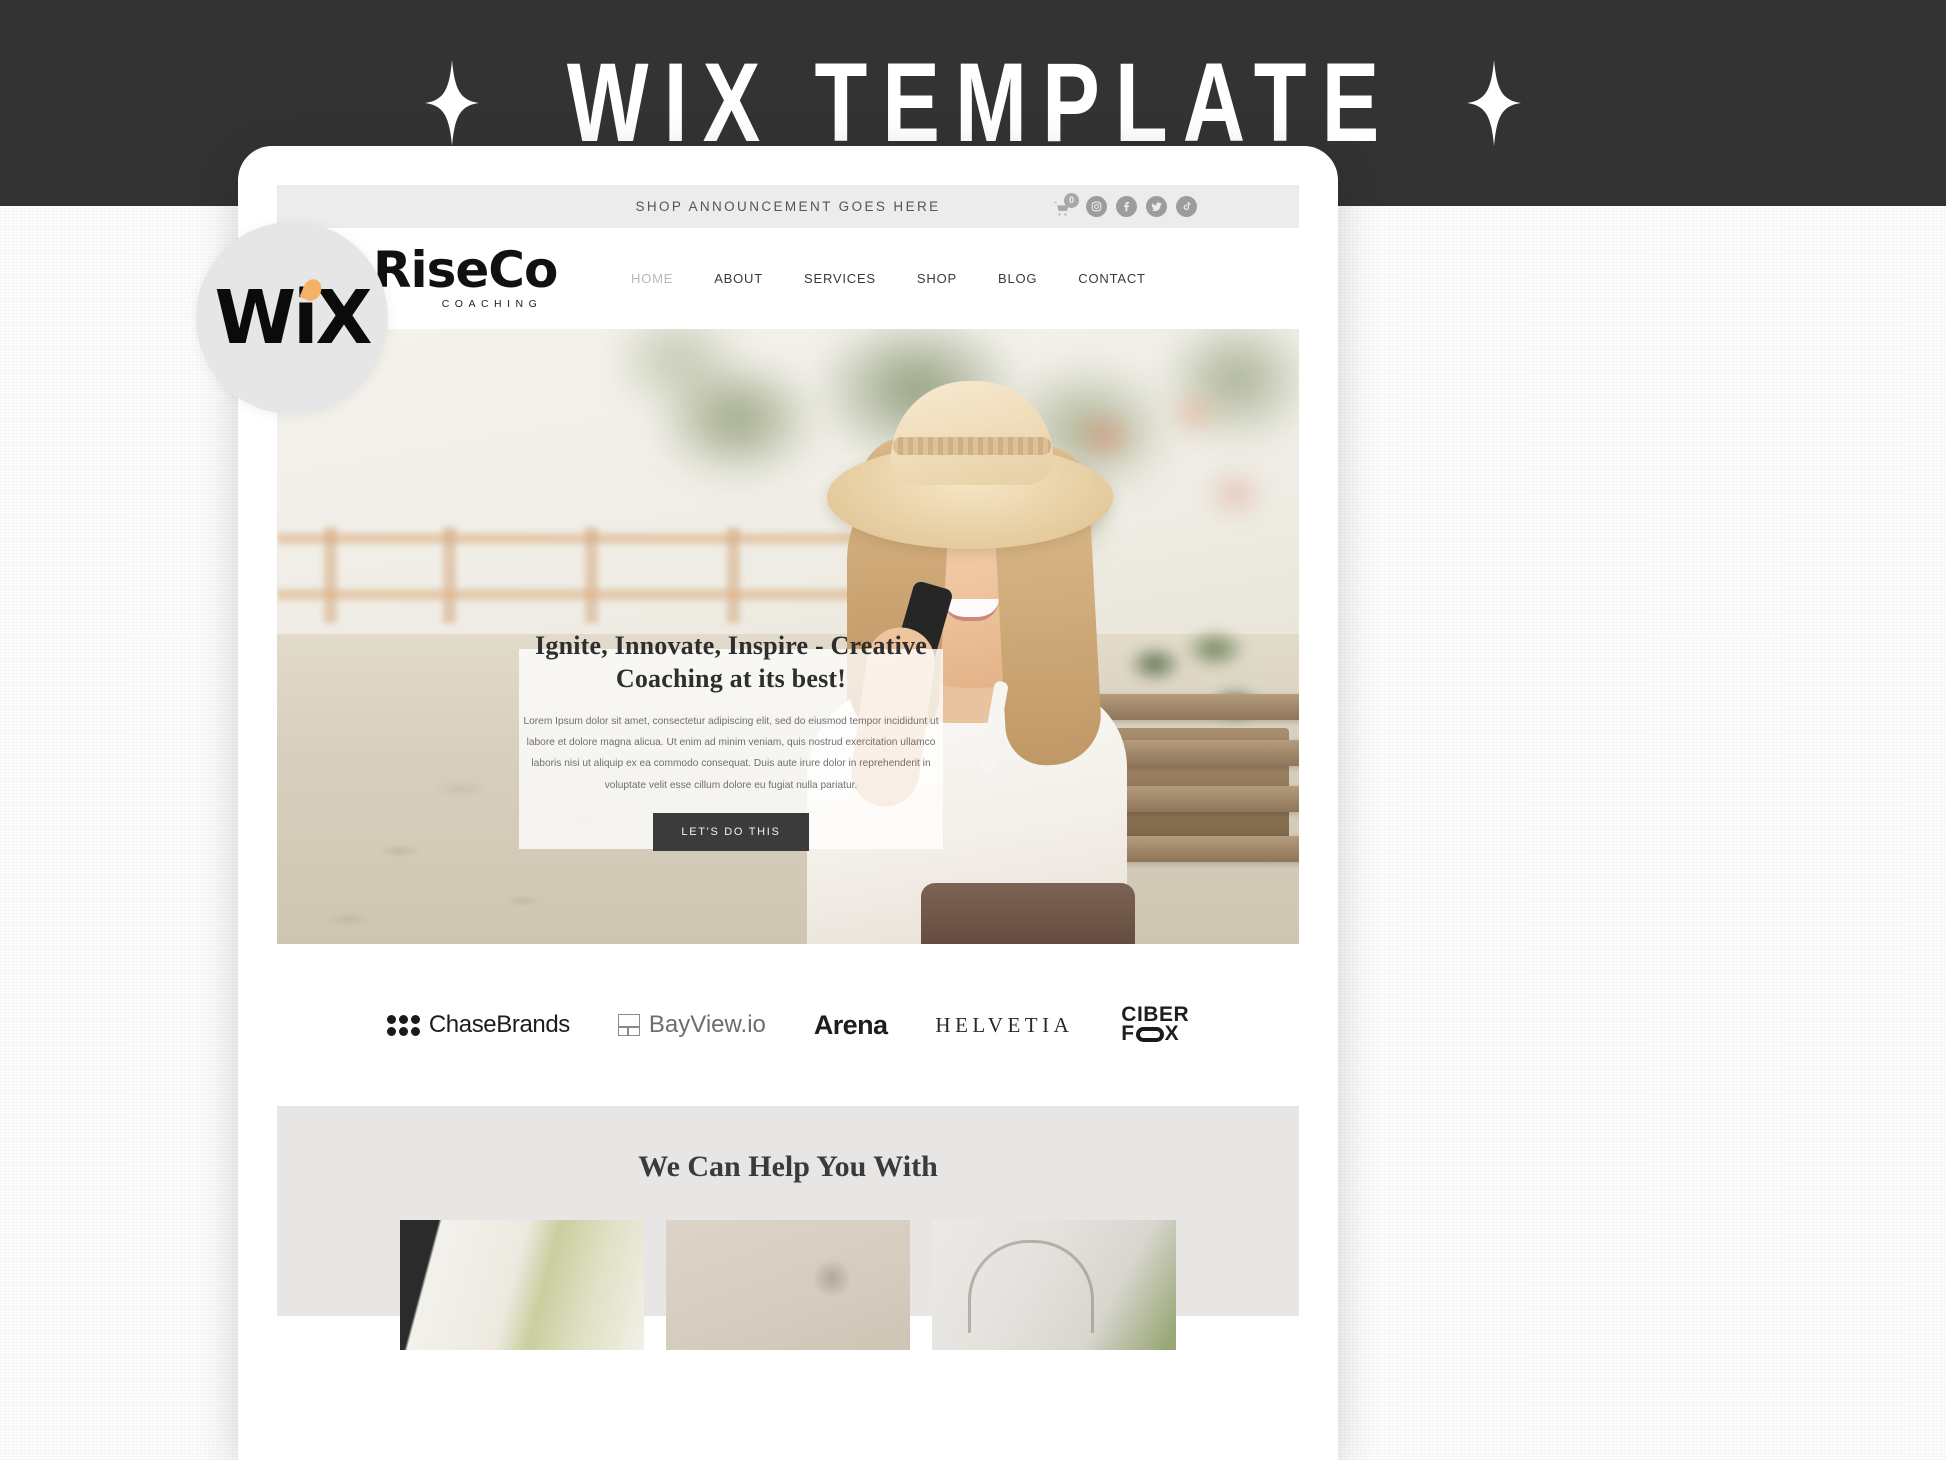  Describe the element at coordinates (888, 278) in the screenshot. I see `main-navigation: HOME ABOUT SERVICES SHOP BLOG CONTACT` at that location.